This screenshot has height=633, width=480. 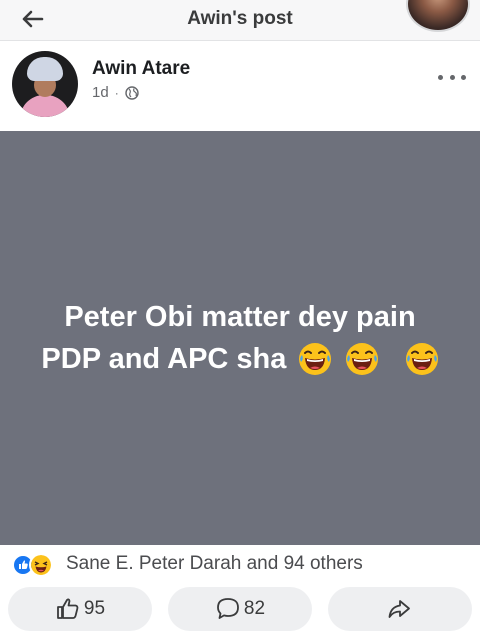 What do you see at coordinates (41, 565) in the screenshot?
I see `haha-icon` at bounding box center [41, 565].